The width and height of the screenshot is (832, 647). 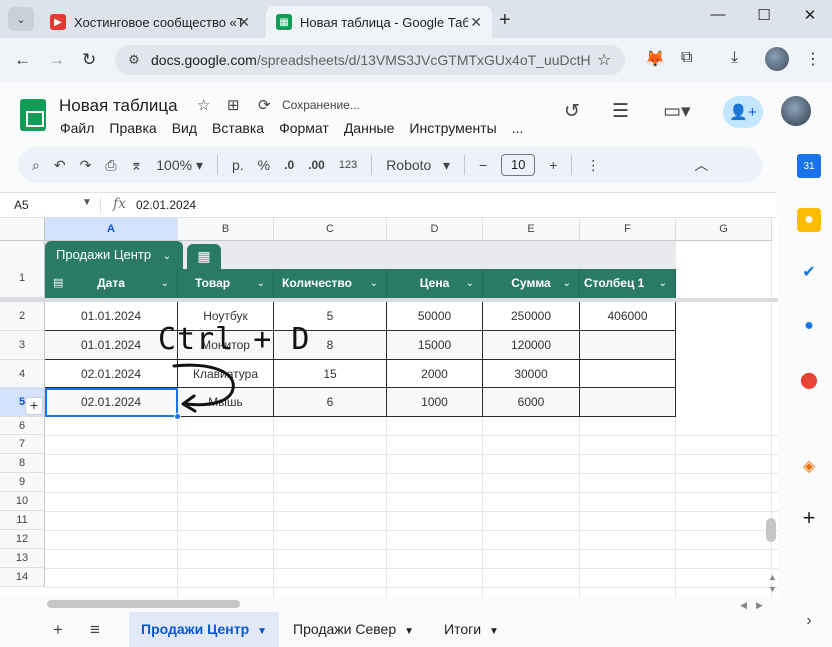 What do you see at coordinates (655, 59) in the screenshot?
I see `metamask-extension-icon: 🦊` at bounding box center [655, 59].